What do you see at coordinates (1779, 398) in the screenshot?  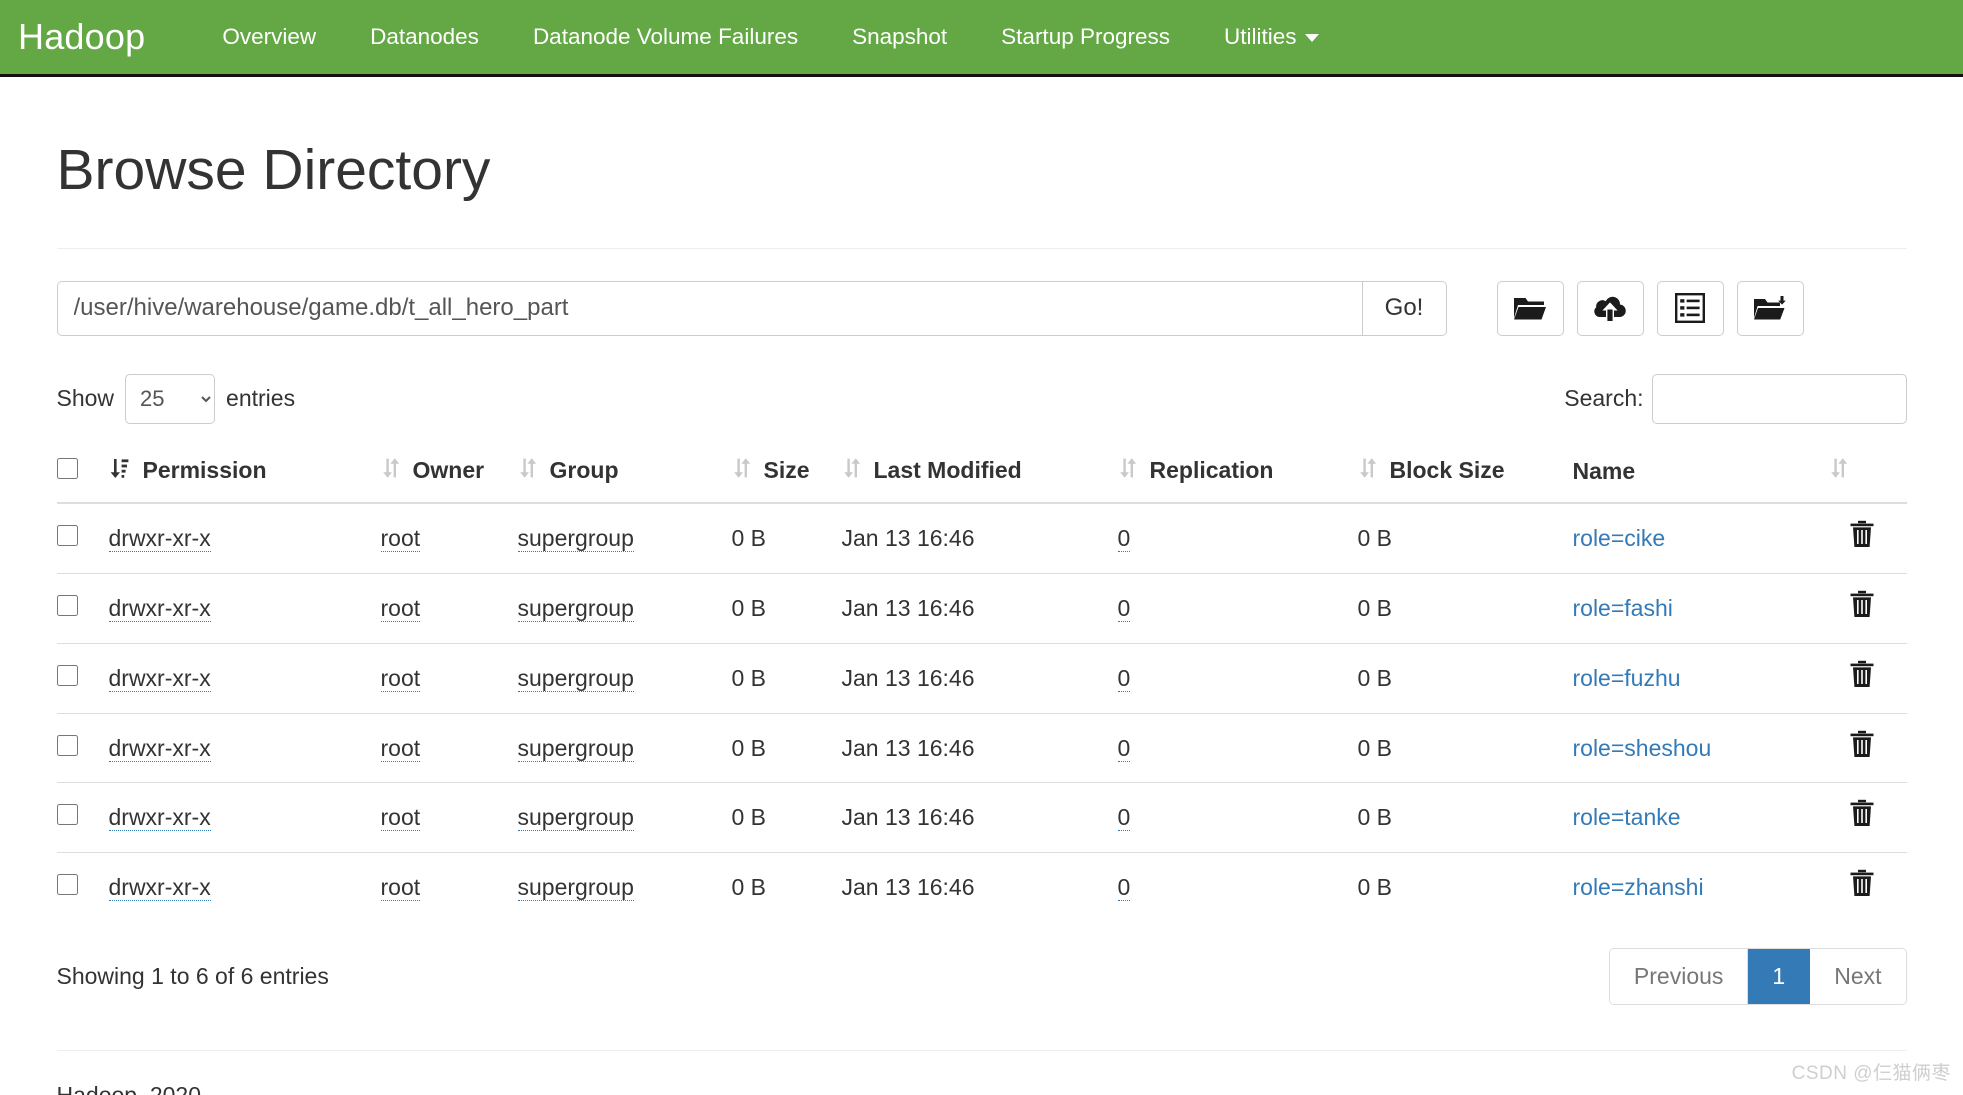 I see `search-input` at bounding box center [1779, 398].